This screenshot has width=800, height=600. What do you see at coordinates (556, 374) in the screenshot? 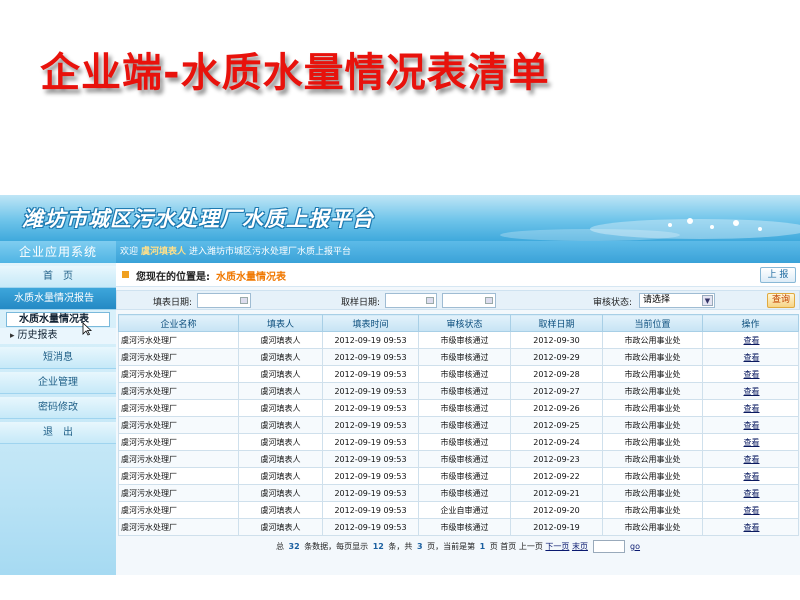
I see `cell-sample-date: 2012-09-28` at bounding box center [556, 374].